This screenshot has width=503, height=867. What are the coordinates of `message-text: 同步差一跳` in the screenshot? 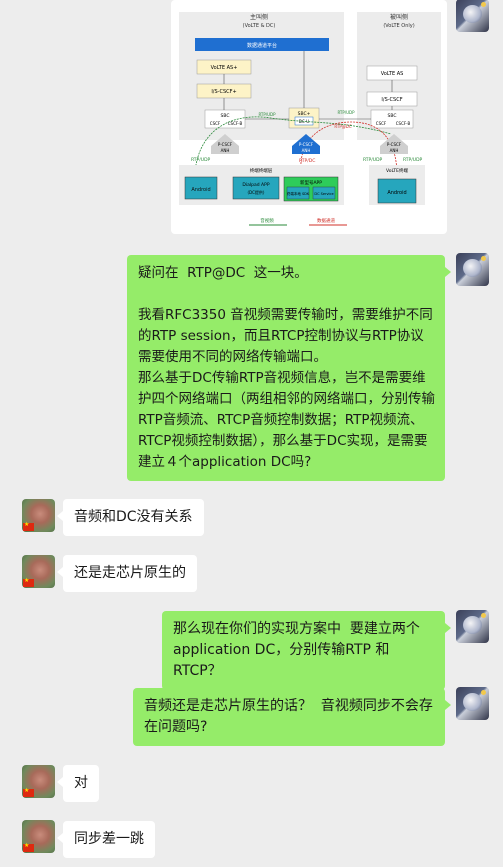 It's located at (109, 839).